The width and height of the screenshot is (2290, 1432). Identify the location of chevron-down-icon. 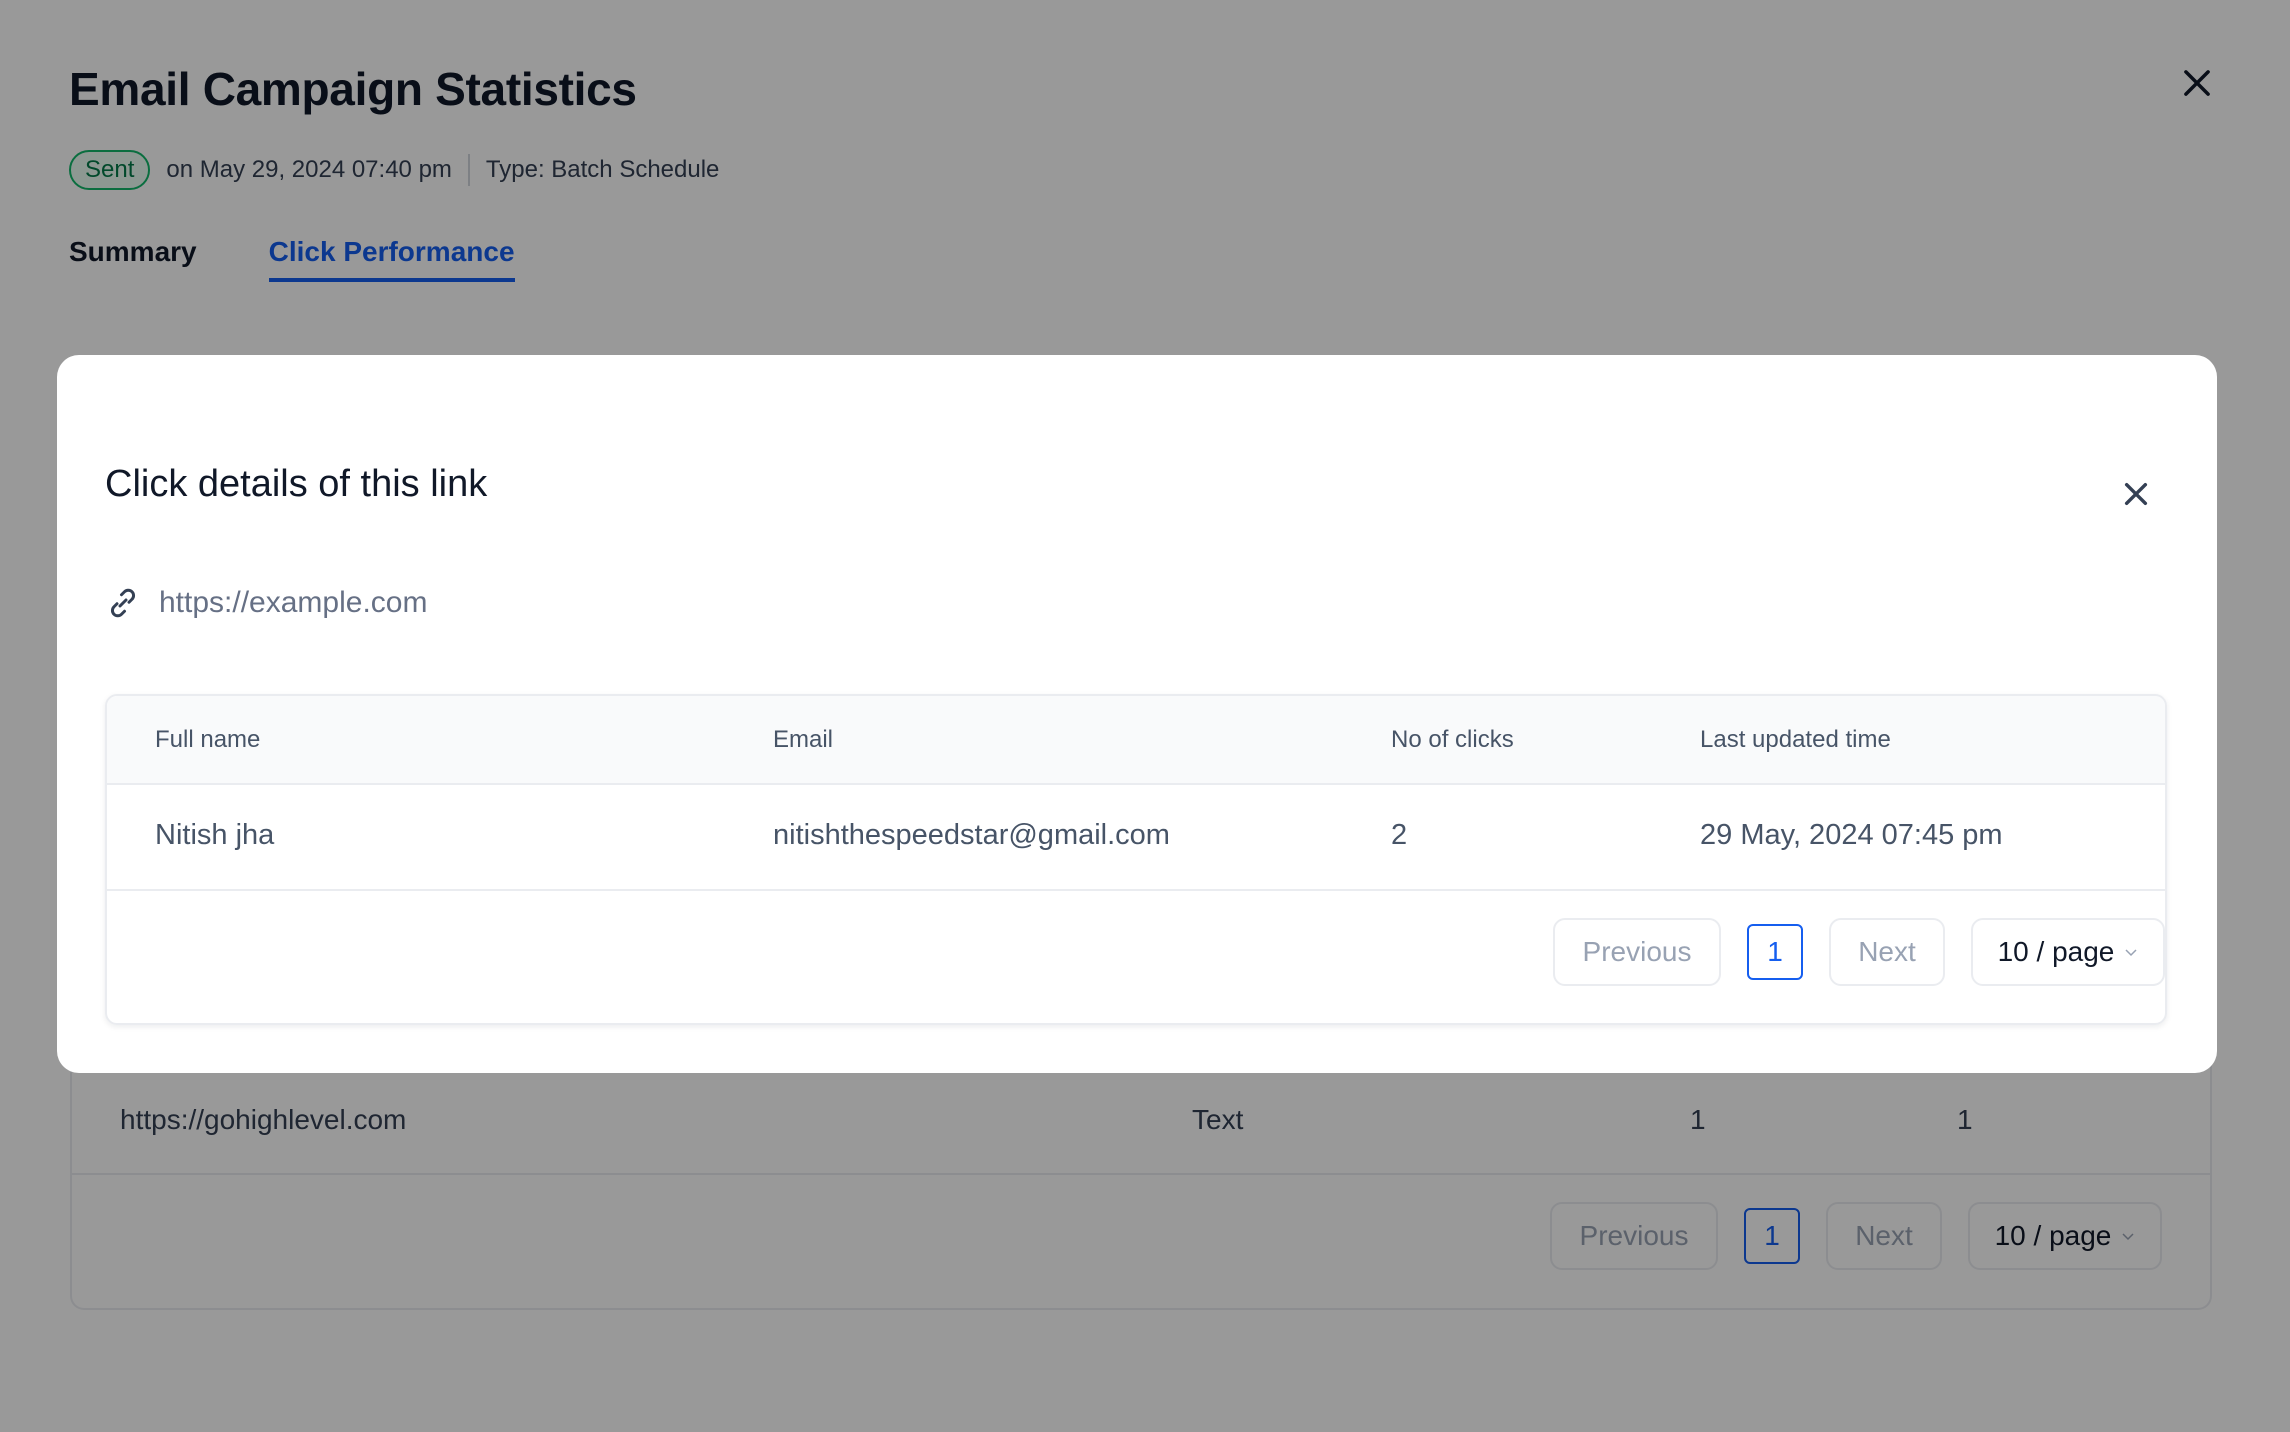
(2131, 953).